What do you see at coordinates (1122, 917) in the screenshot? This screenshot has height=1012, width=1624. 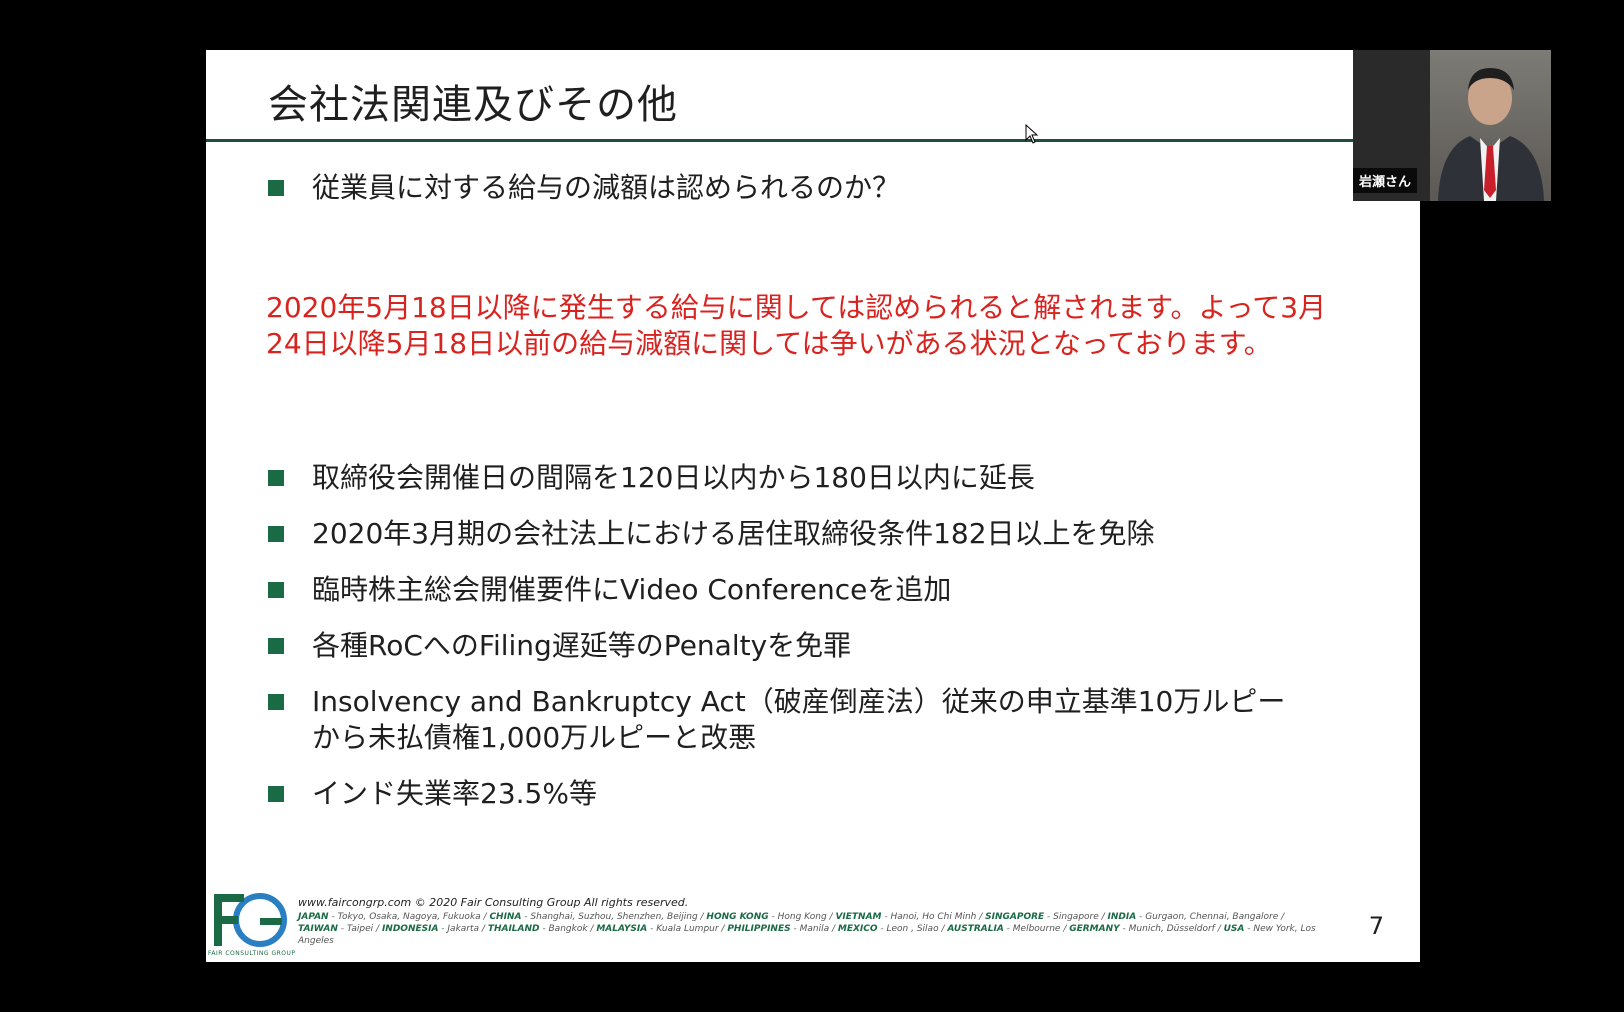 I see `location-country: INDIA` at bounding box center [1122, 917].